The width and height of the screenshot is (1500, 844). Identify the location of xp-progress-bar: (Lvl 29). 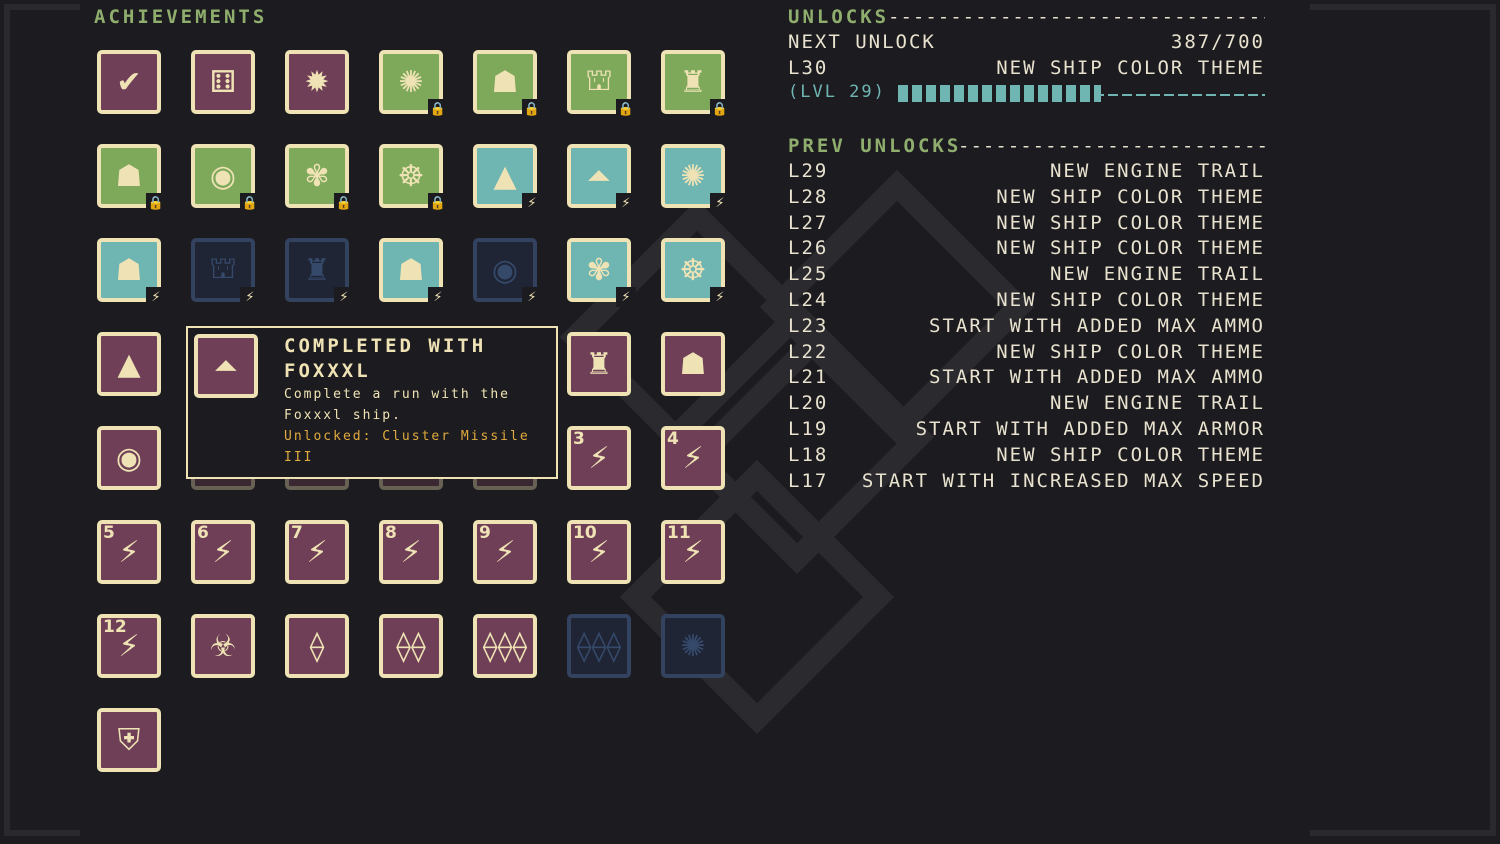
(1026, 95).